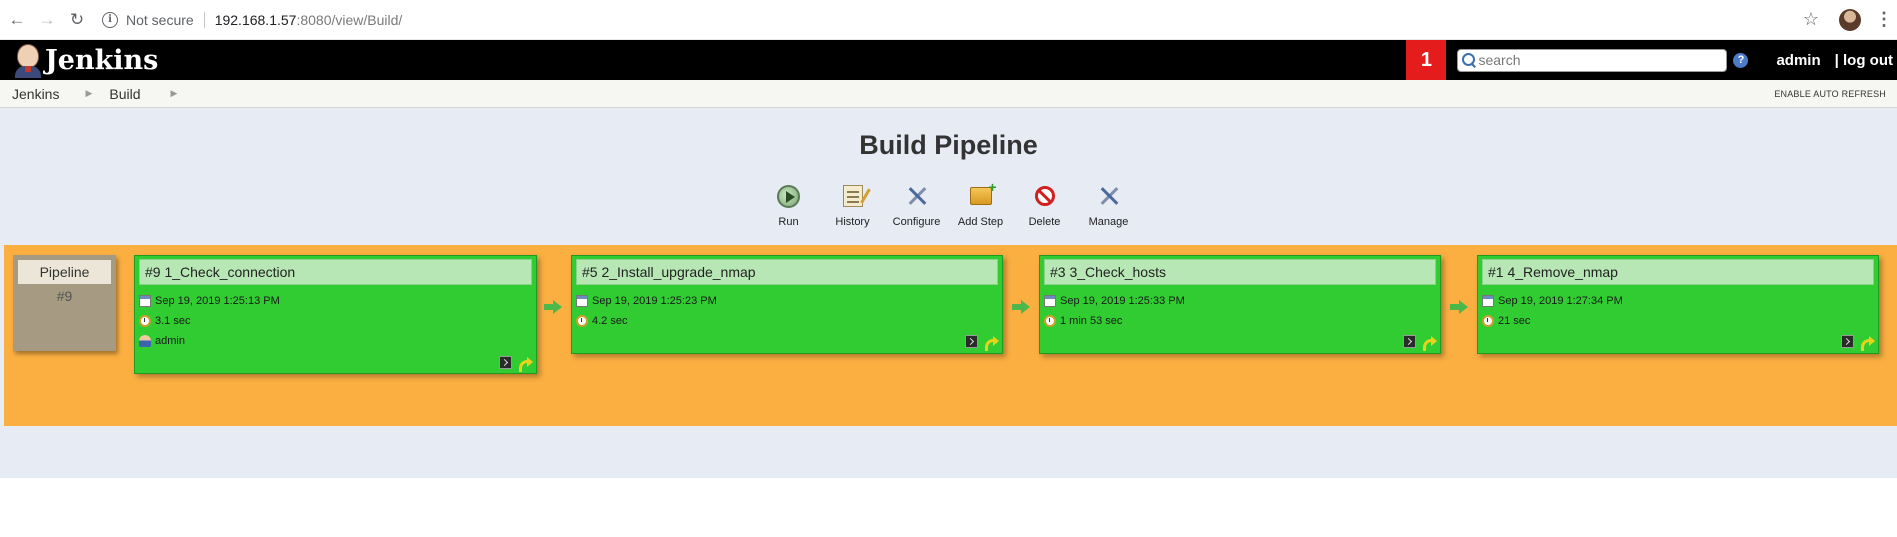  I want to click on manage-button: Manage, so click(1109, 205).